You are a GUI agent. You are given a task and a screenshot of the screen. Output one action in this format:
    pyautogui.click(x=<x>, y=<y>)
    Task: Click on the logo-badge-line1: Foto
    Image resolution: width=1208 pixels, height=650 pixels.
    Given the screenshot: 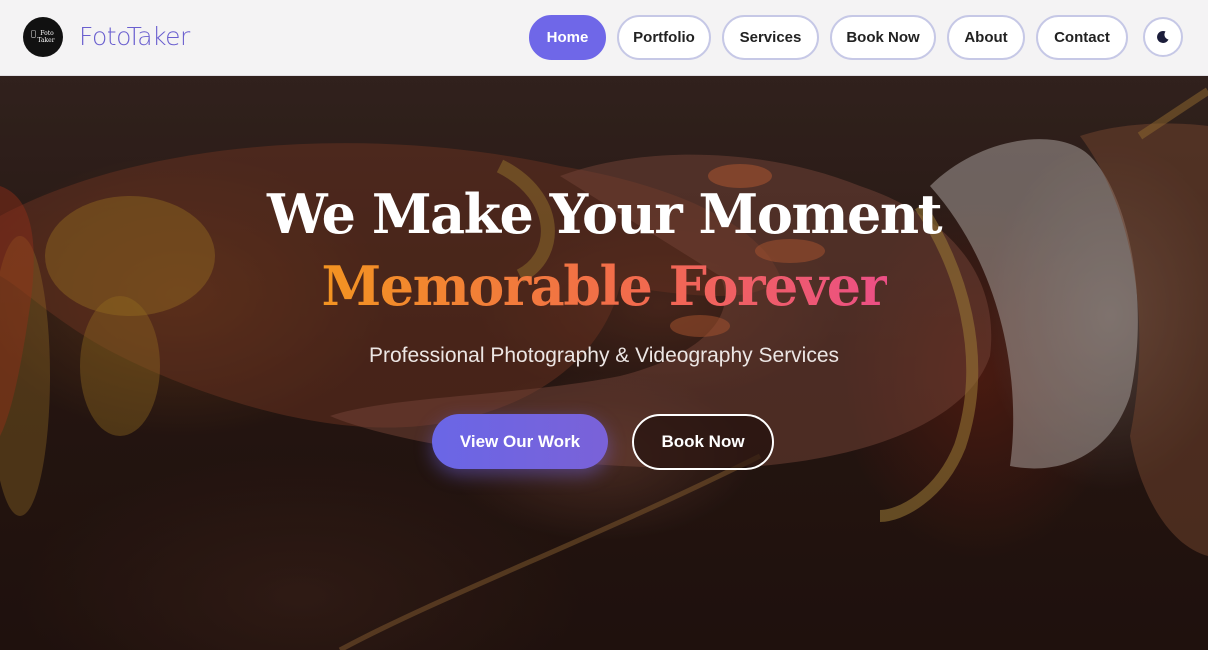 What is the action you would take?
    pyautogui.click(x=47, y=33)
    